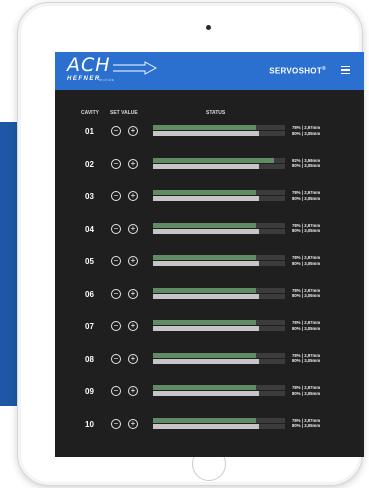  Describe the element at coordinates (324, 69) in the screenshot. I see `registered-mark: ®` at that location.